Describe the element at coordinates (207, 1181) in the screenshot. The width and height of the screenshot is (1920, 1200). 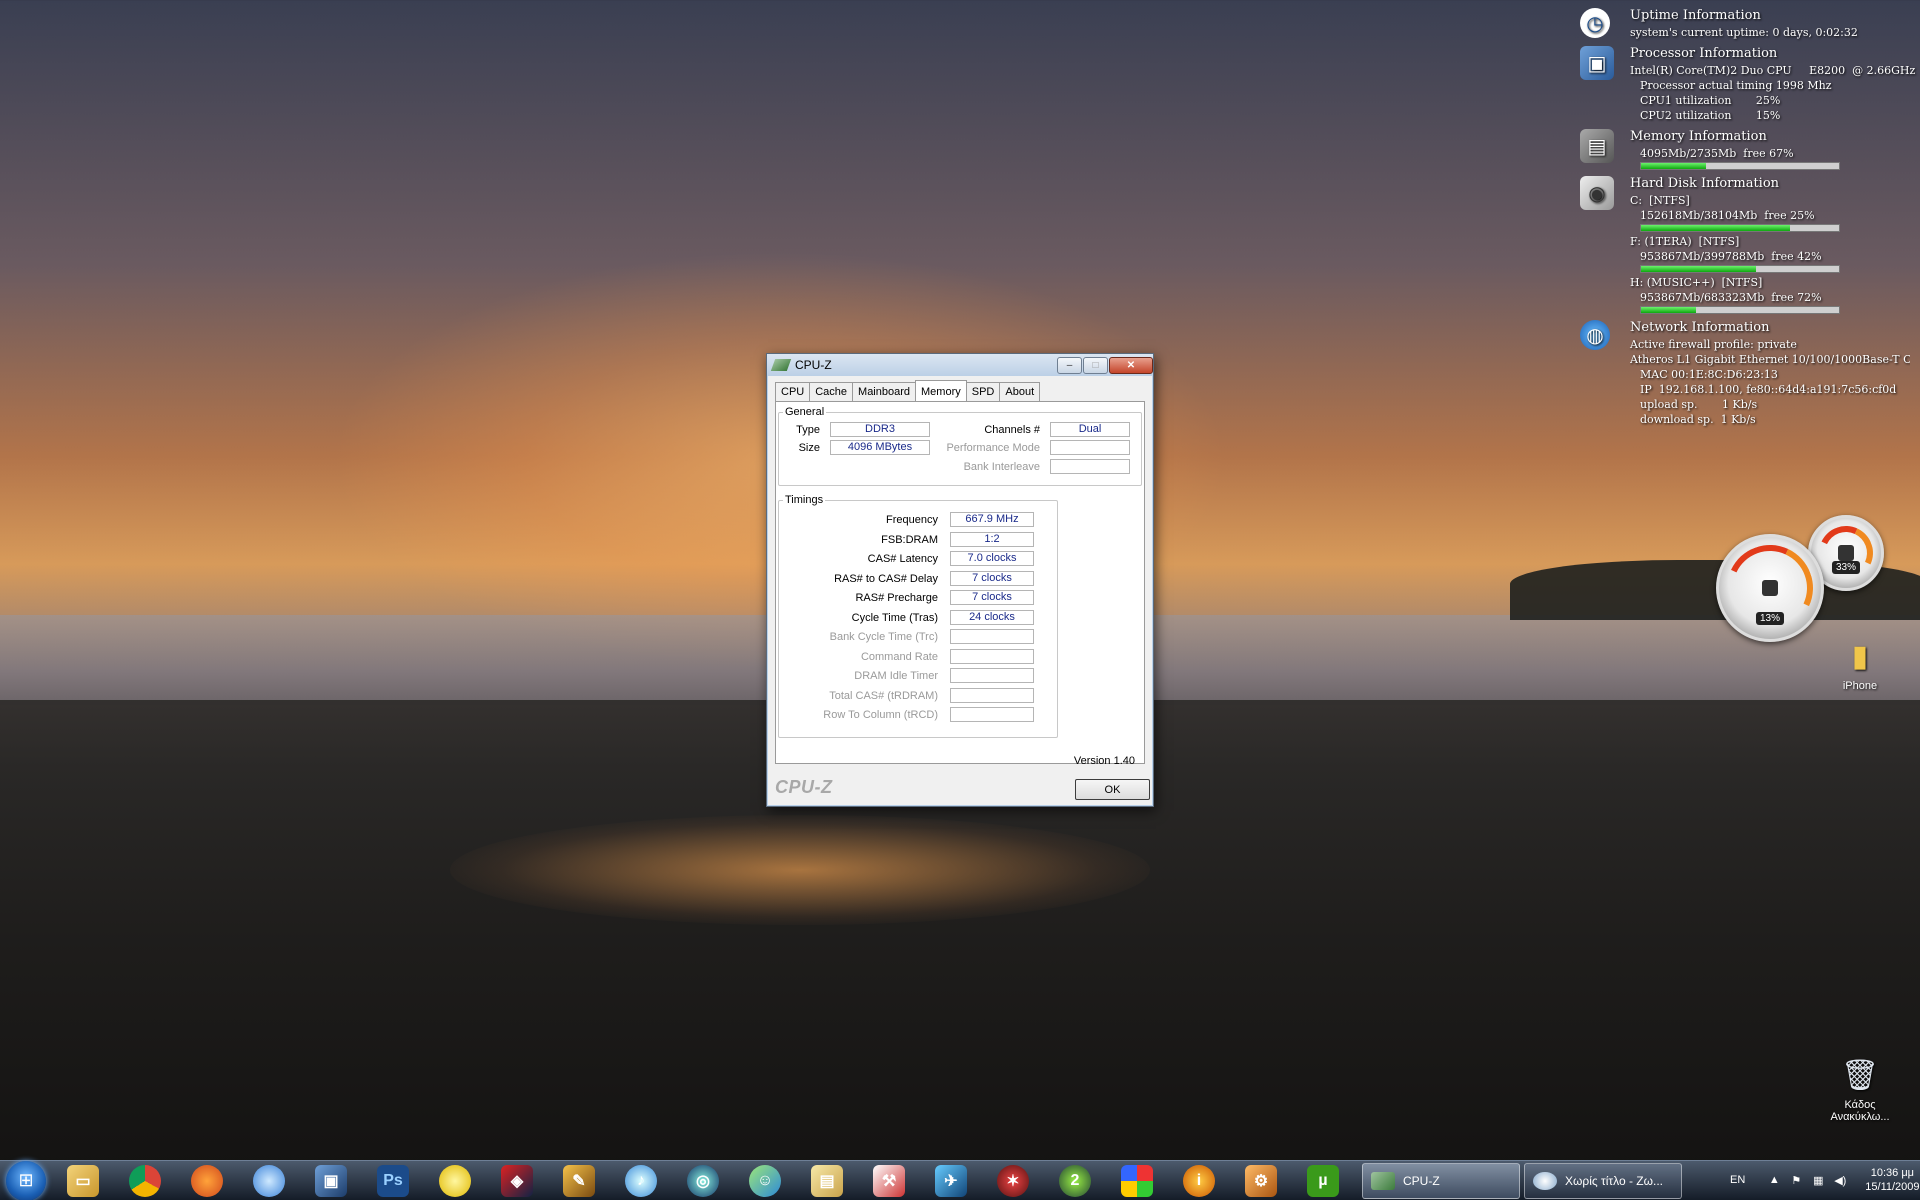
I see `firefox-icon` at that location.